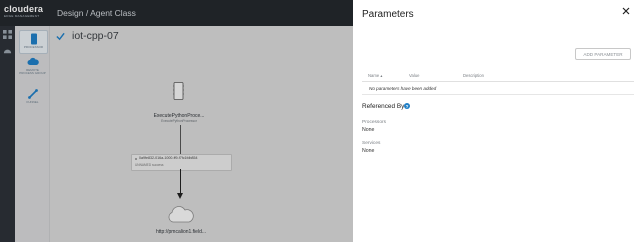 Image resolution: width=640 pixels, height=242 pixels. Describe the element at coordinates (388, 14) in the screenshot. I see `drawer-title: Parameters` at that location.